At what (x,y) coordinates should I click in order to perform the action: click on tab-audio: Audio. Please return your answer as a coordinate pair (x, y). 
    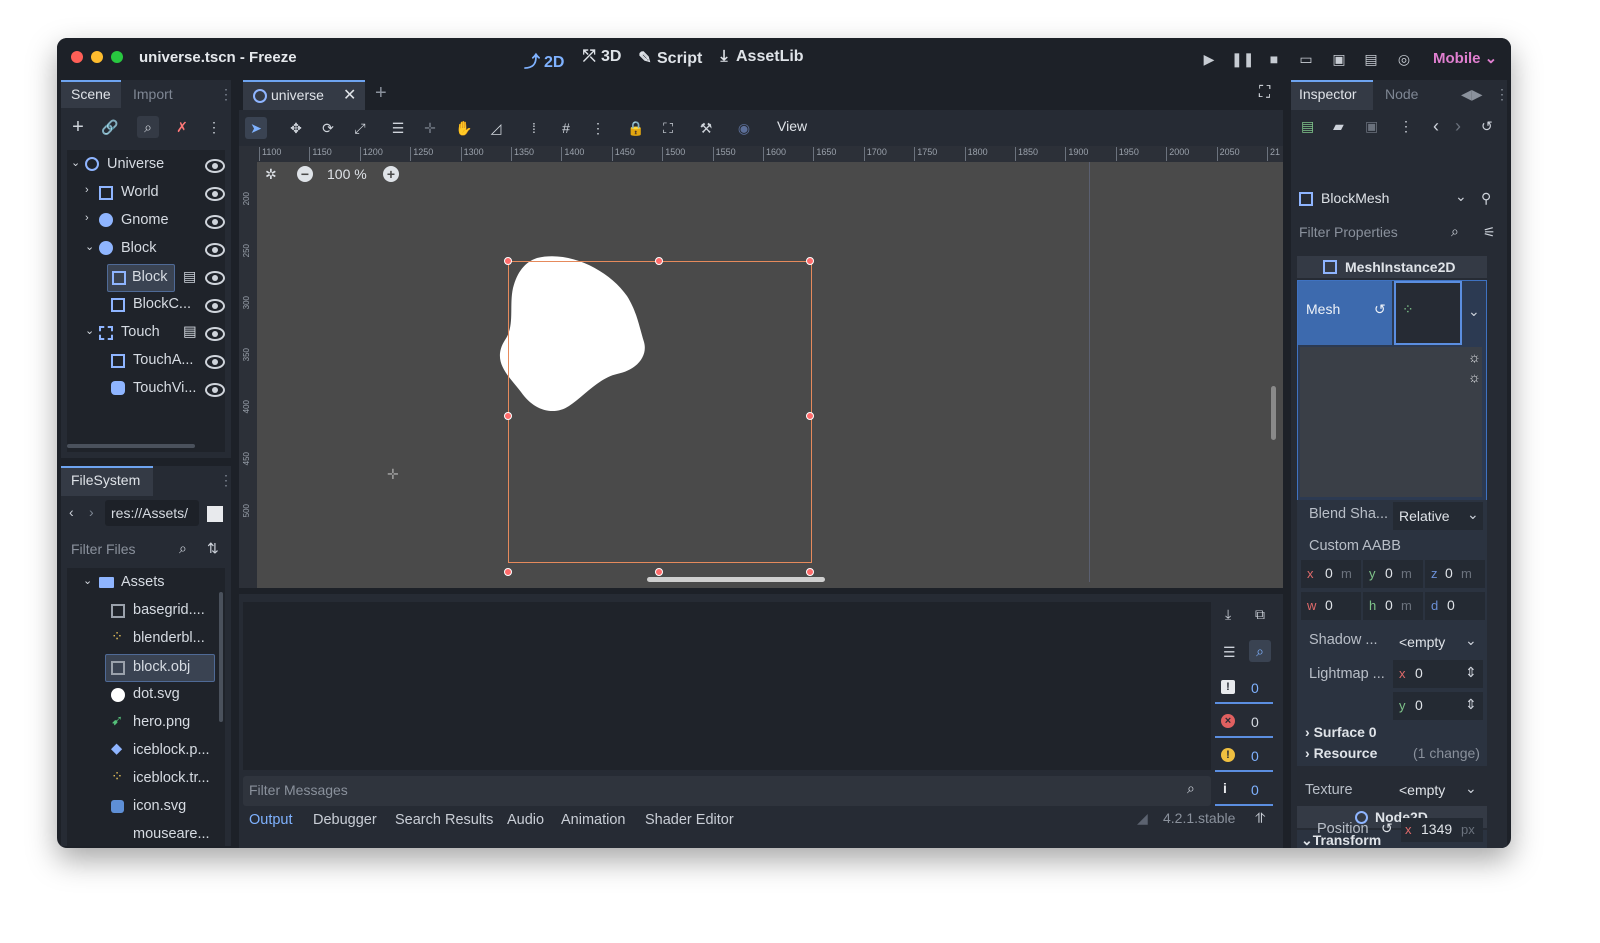
    Looking at the image, I should click on (525, 820).